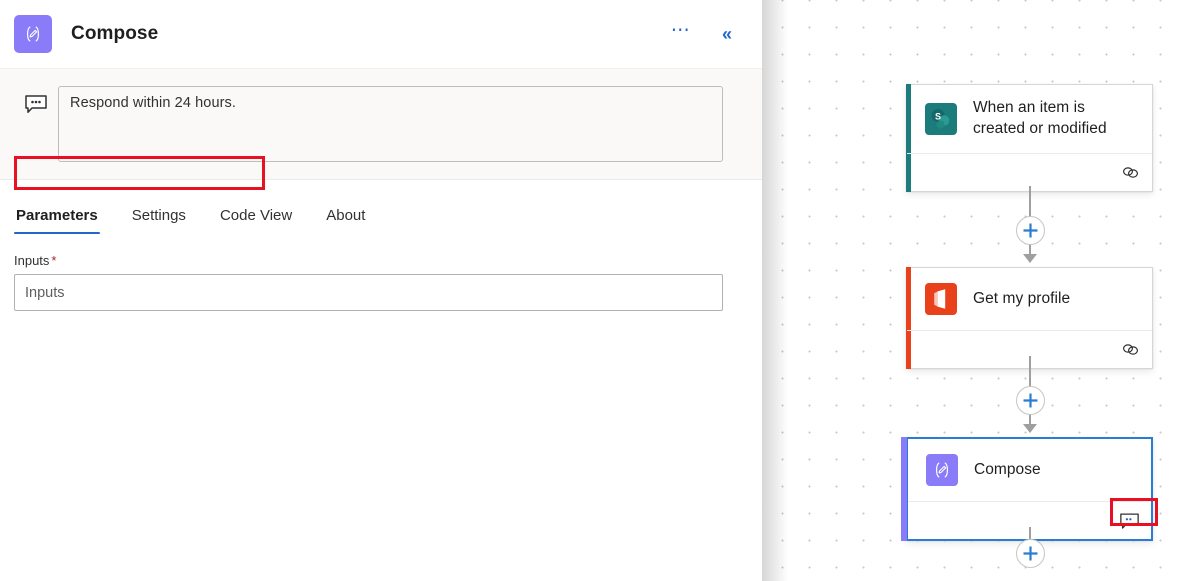  Describe the element at coordinates (1022, 298) in the screenshot. I see `node-title: Get my profile` at that location.